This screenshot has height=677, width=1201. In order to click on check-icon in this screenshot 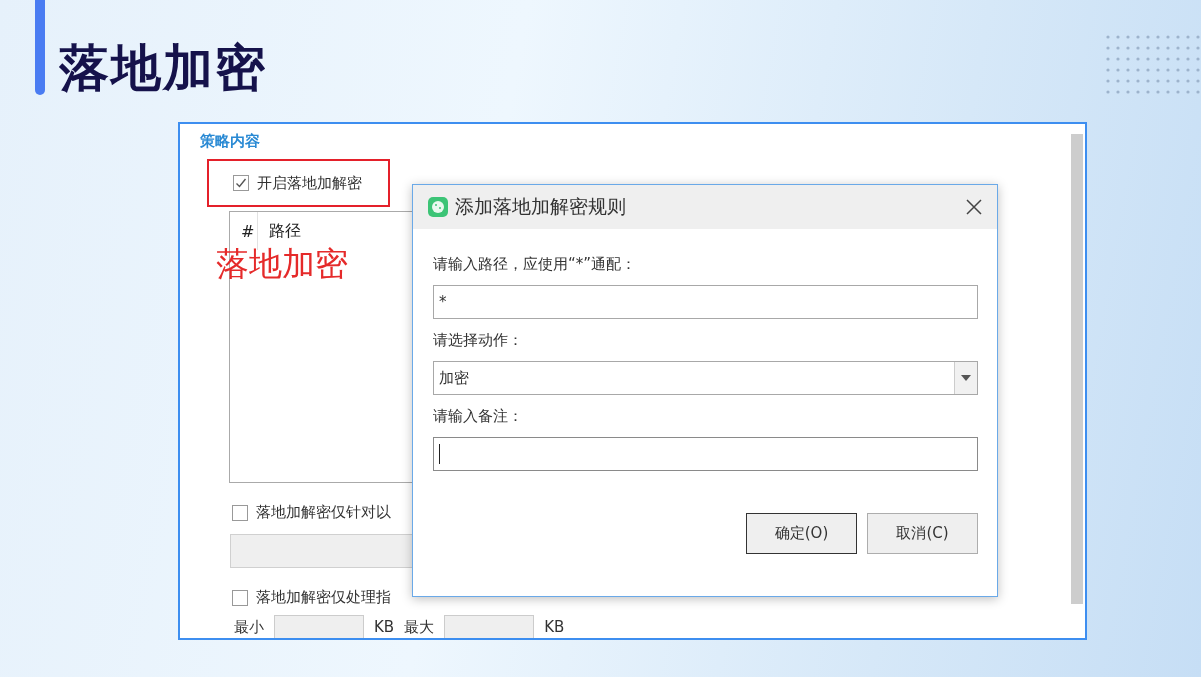, I will do `click(241, 183)`.